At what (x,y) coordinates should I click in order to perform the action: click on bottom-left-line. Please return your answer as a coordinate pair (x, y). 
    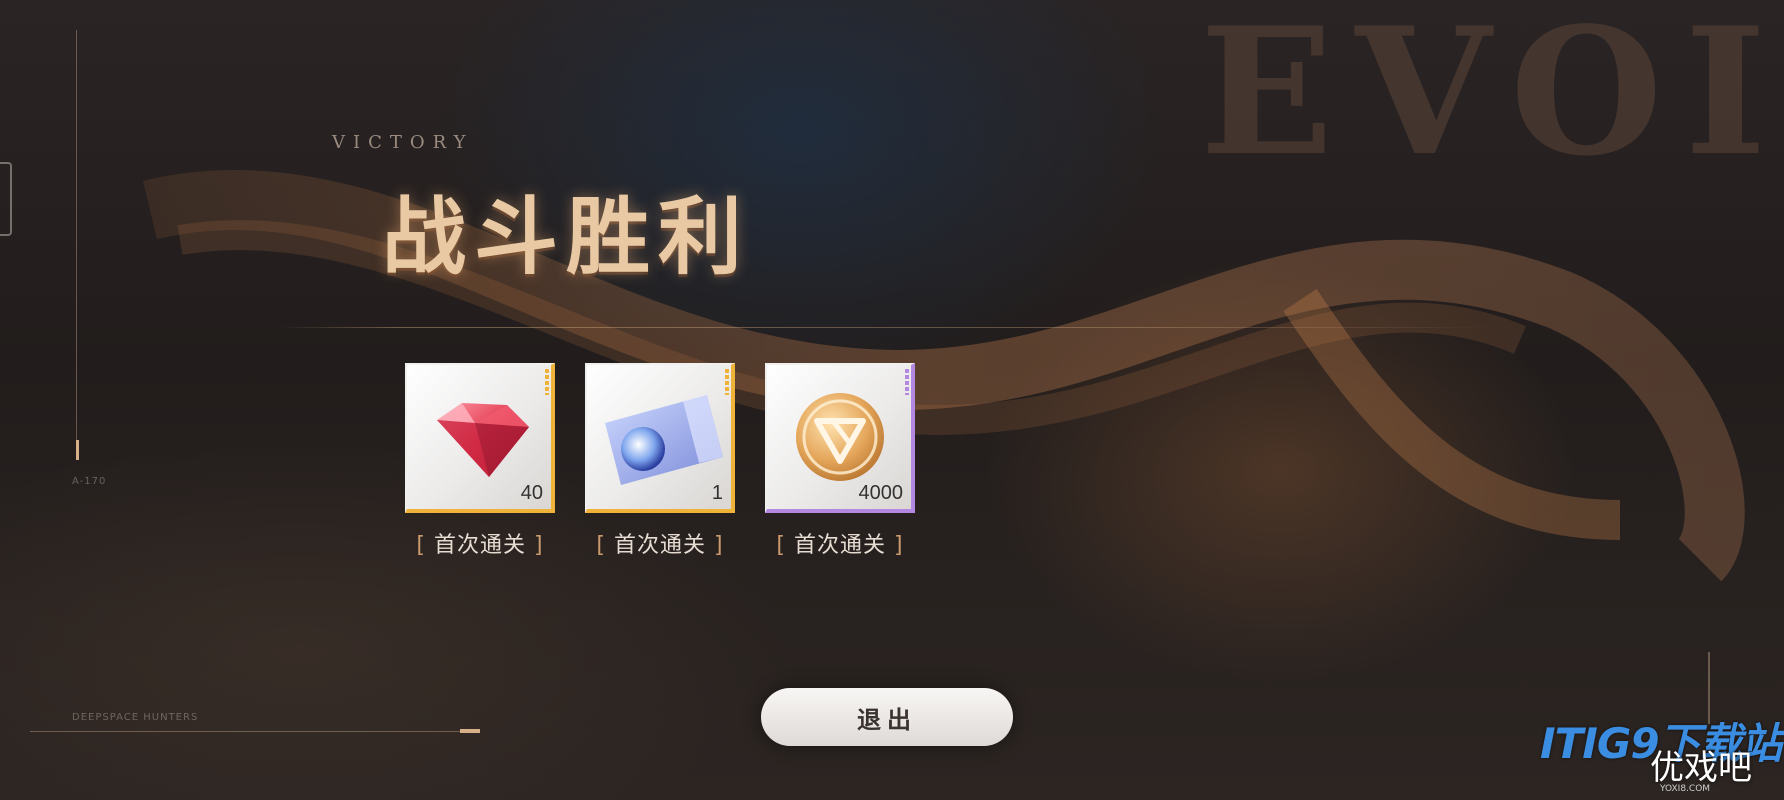
    Looking at the image, I should click on (255, 731).